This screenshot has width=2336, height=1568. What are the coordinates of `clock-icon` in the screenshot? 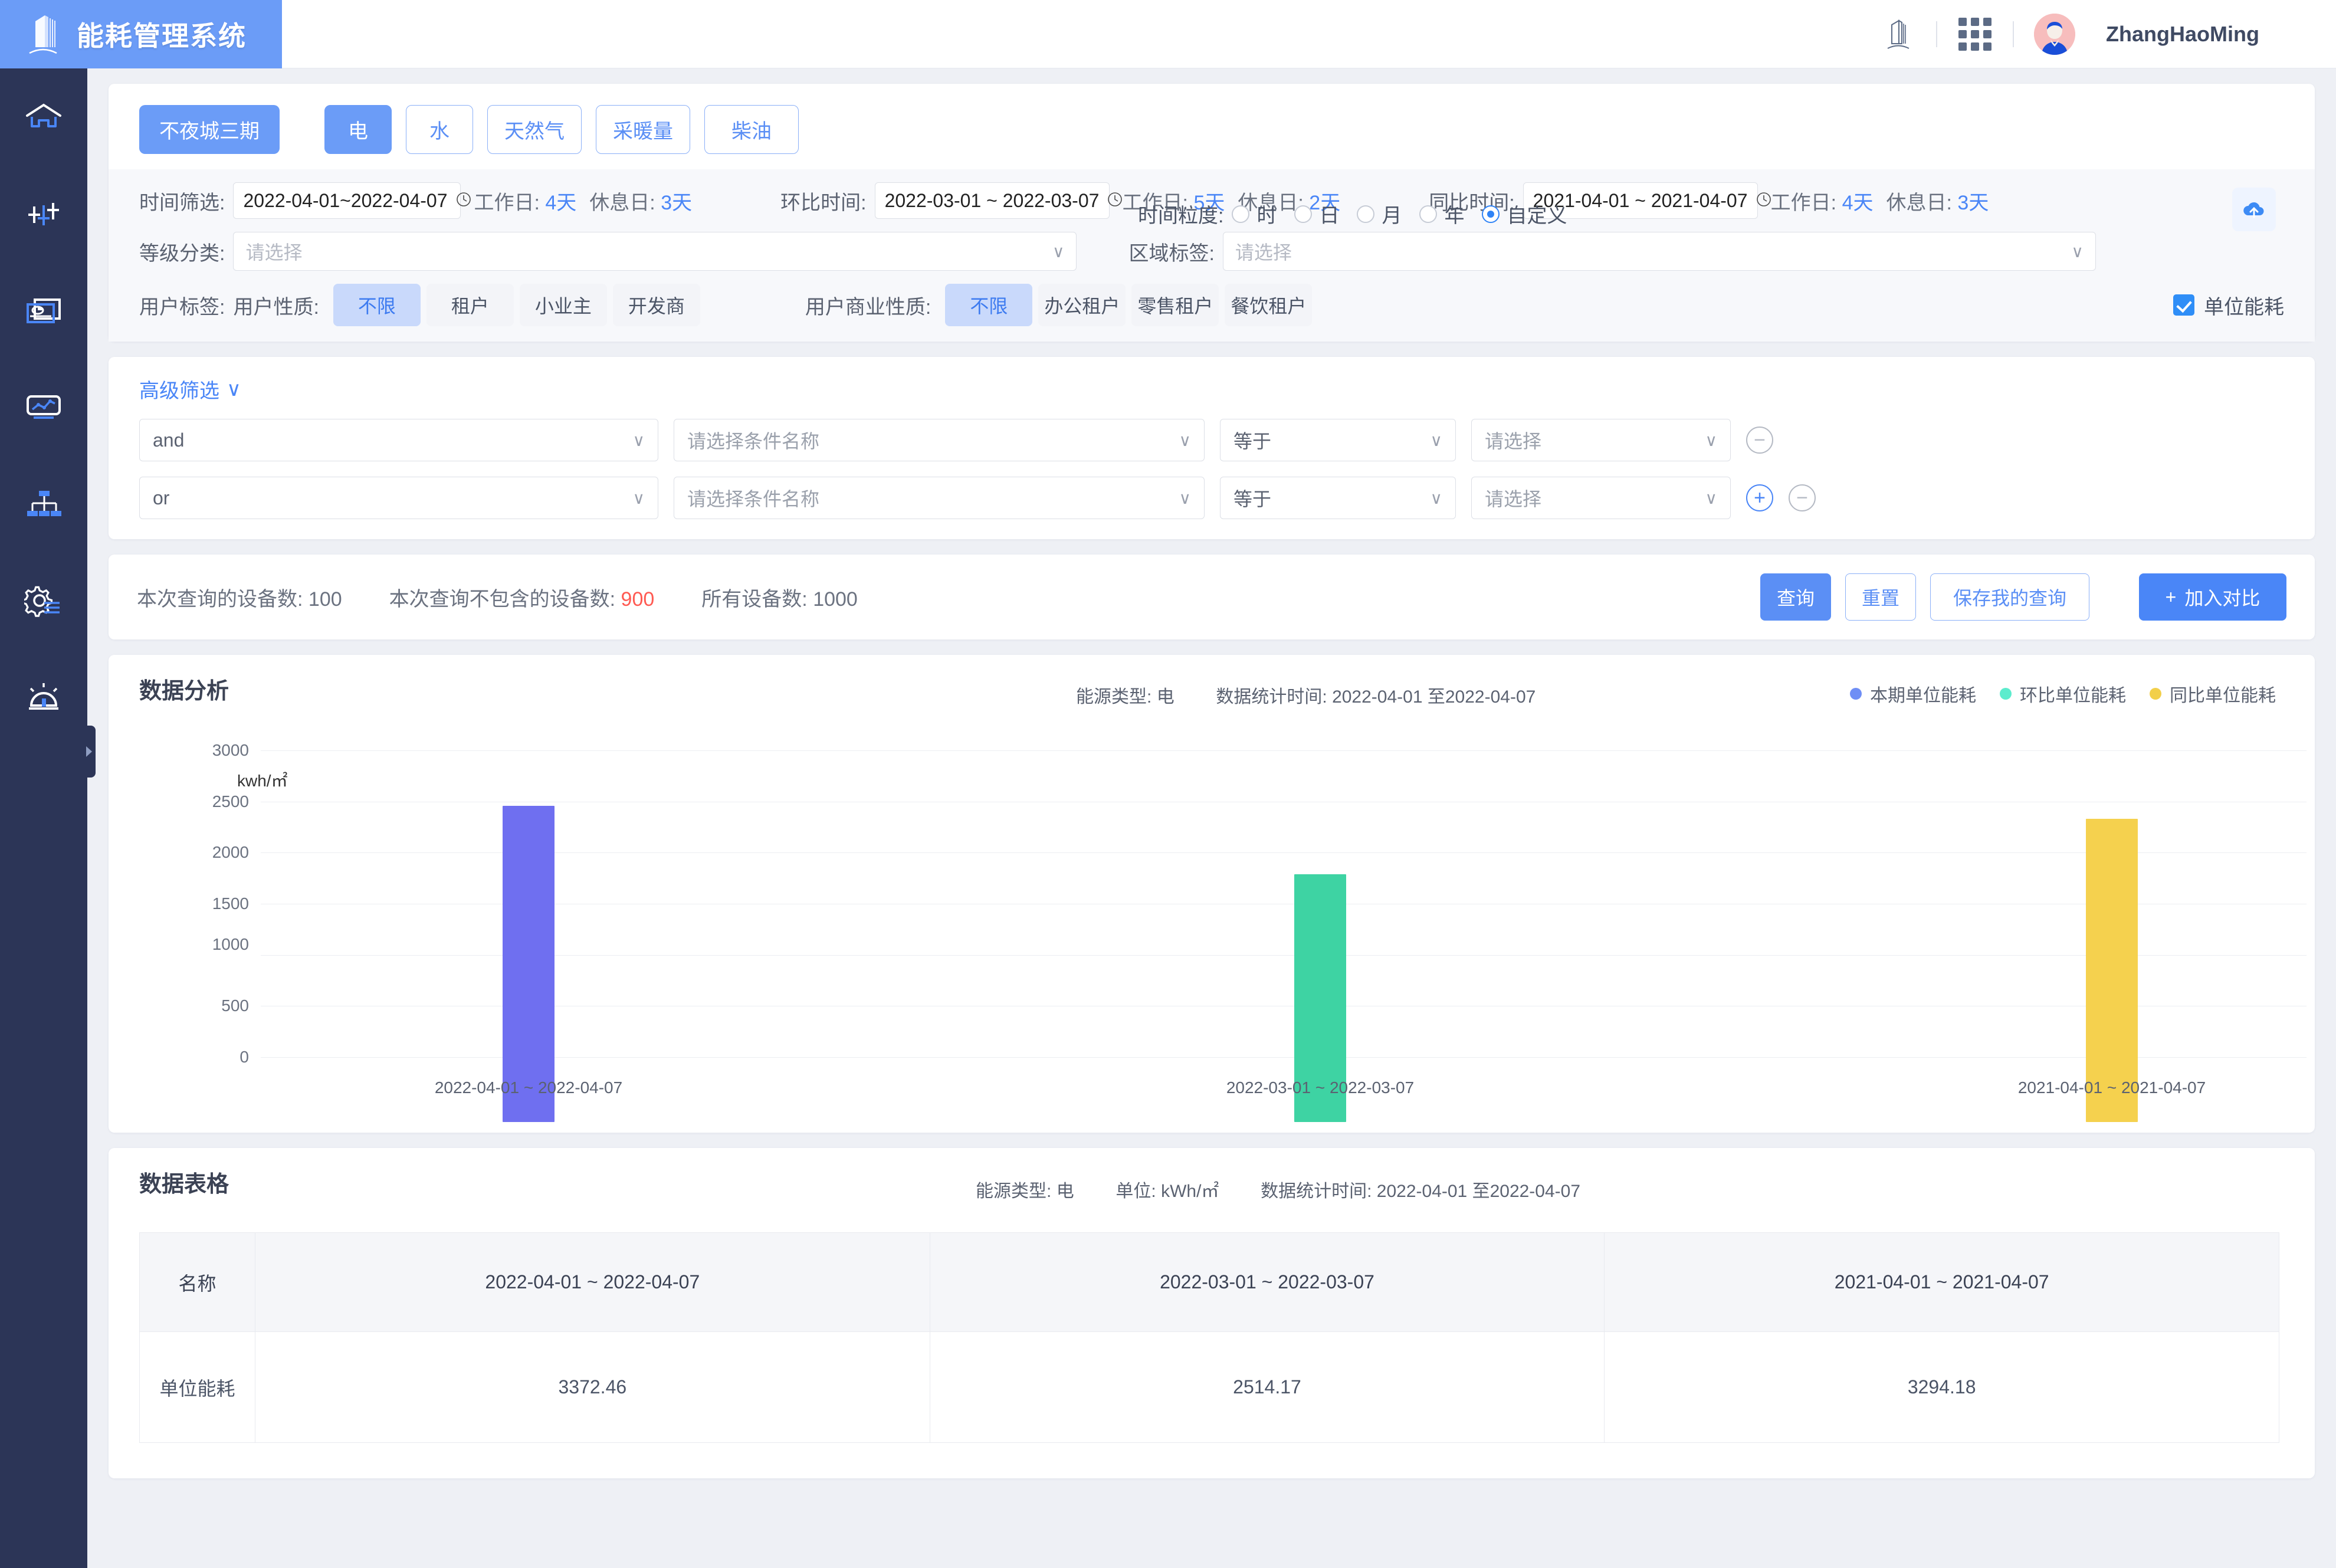 It's located at (1115, 201).